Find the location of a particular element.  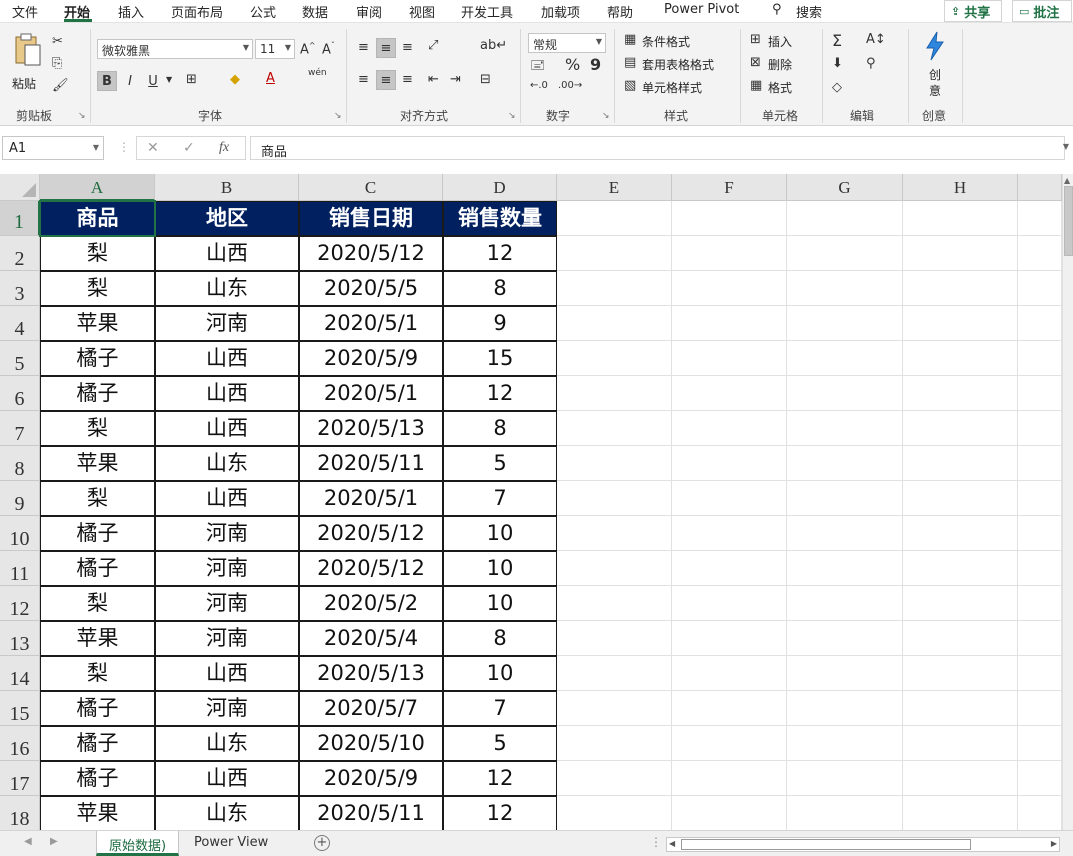

column-header-b: B is located at coordinates (227, 187).